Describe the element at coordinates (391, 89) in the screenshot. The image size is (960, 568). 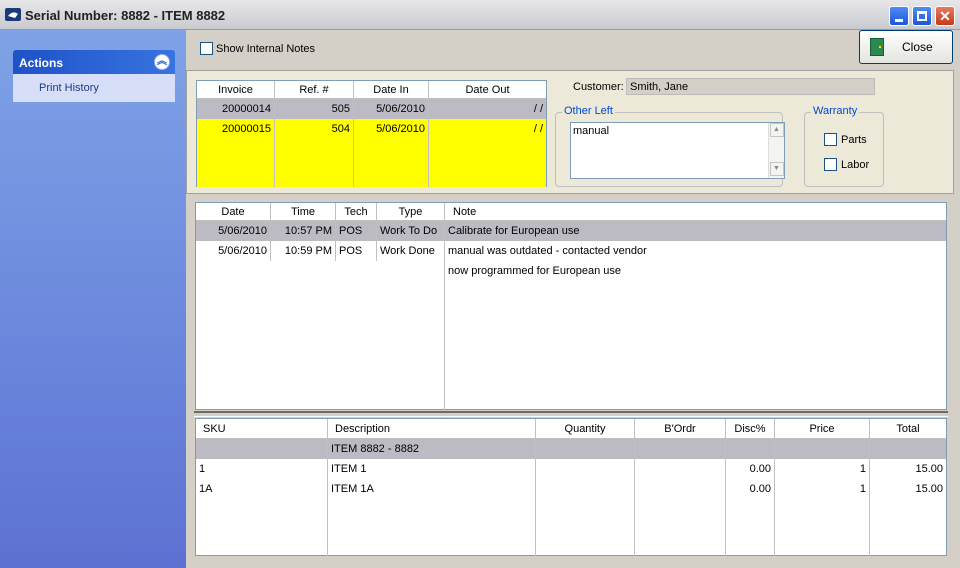
I see `column-header-date-in: Date In` at that location.